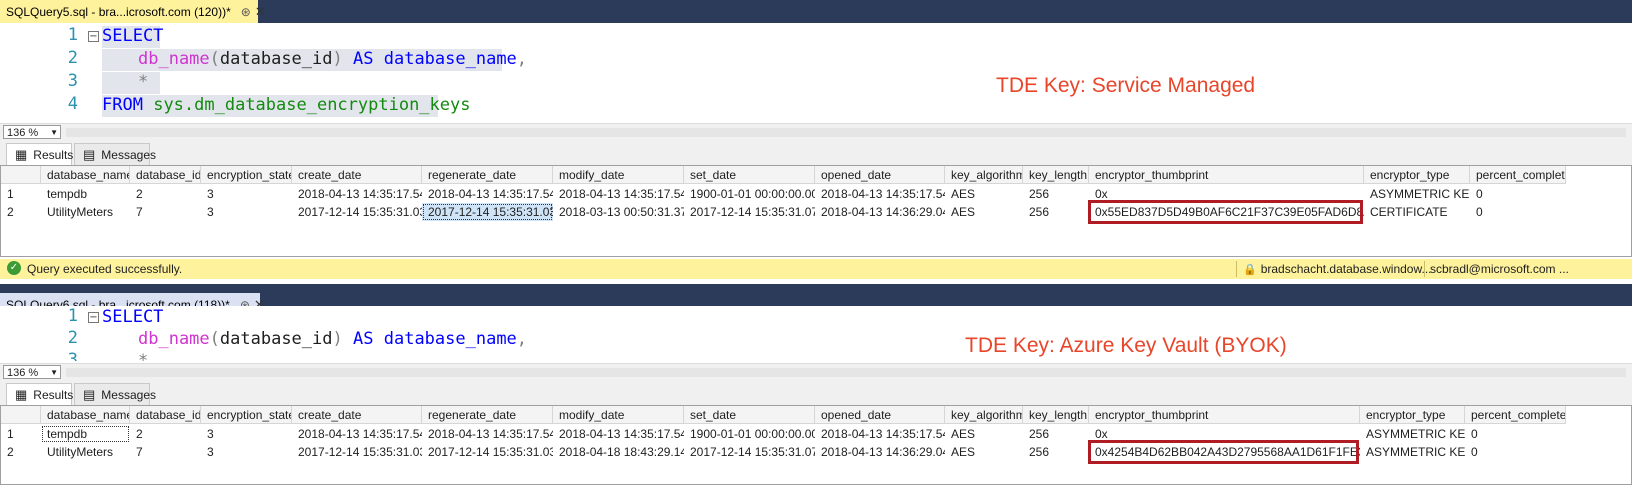 The height and width of the screenshot is (485, 1632). Describe the element at coordinates (1417, 212) in the screenshot. I see `table-cell: CERTIFICATE` at that location.